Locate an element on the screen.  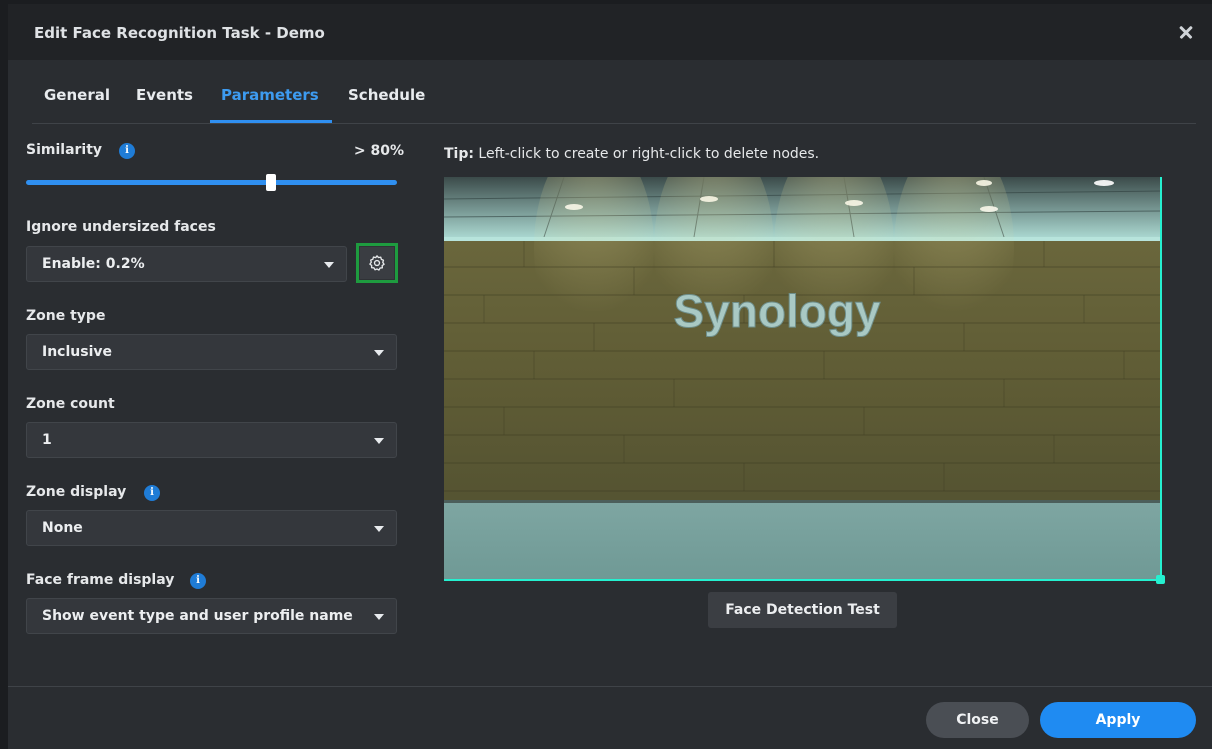
zone-type-value: Inclusive is located at coordinates (77, 352).